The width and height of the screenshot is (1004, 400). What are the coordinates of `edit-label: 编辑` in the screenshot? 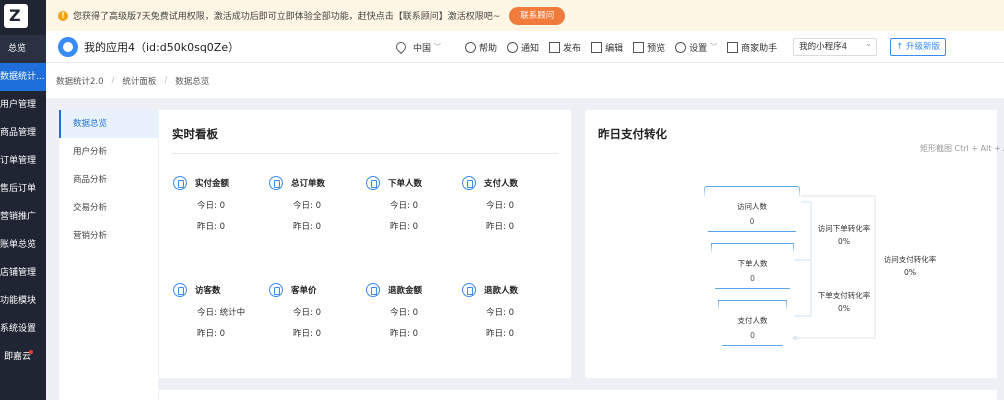 It's located at (614, 48).